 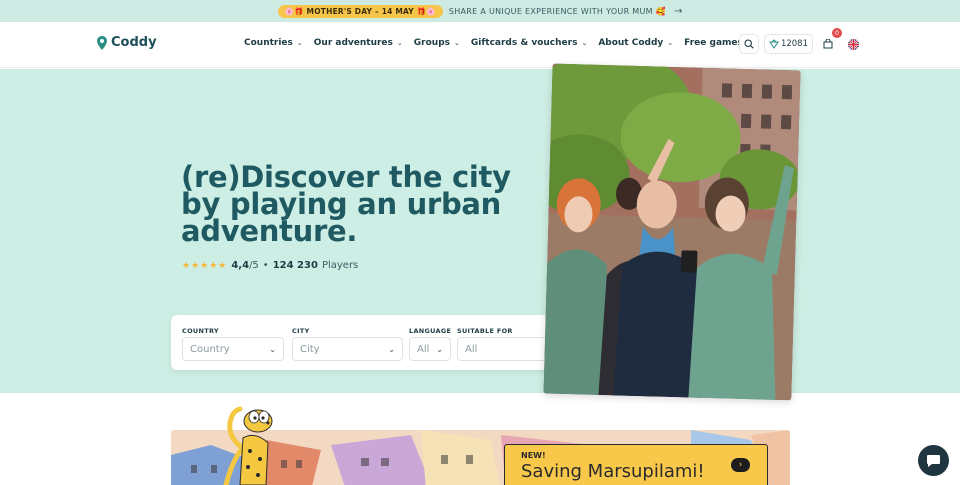 What do you see at coordinates (134, 42) in the screenshot?
I see `brand-name: Coddy` at bounding box center [134, 42].